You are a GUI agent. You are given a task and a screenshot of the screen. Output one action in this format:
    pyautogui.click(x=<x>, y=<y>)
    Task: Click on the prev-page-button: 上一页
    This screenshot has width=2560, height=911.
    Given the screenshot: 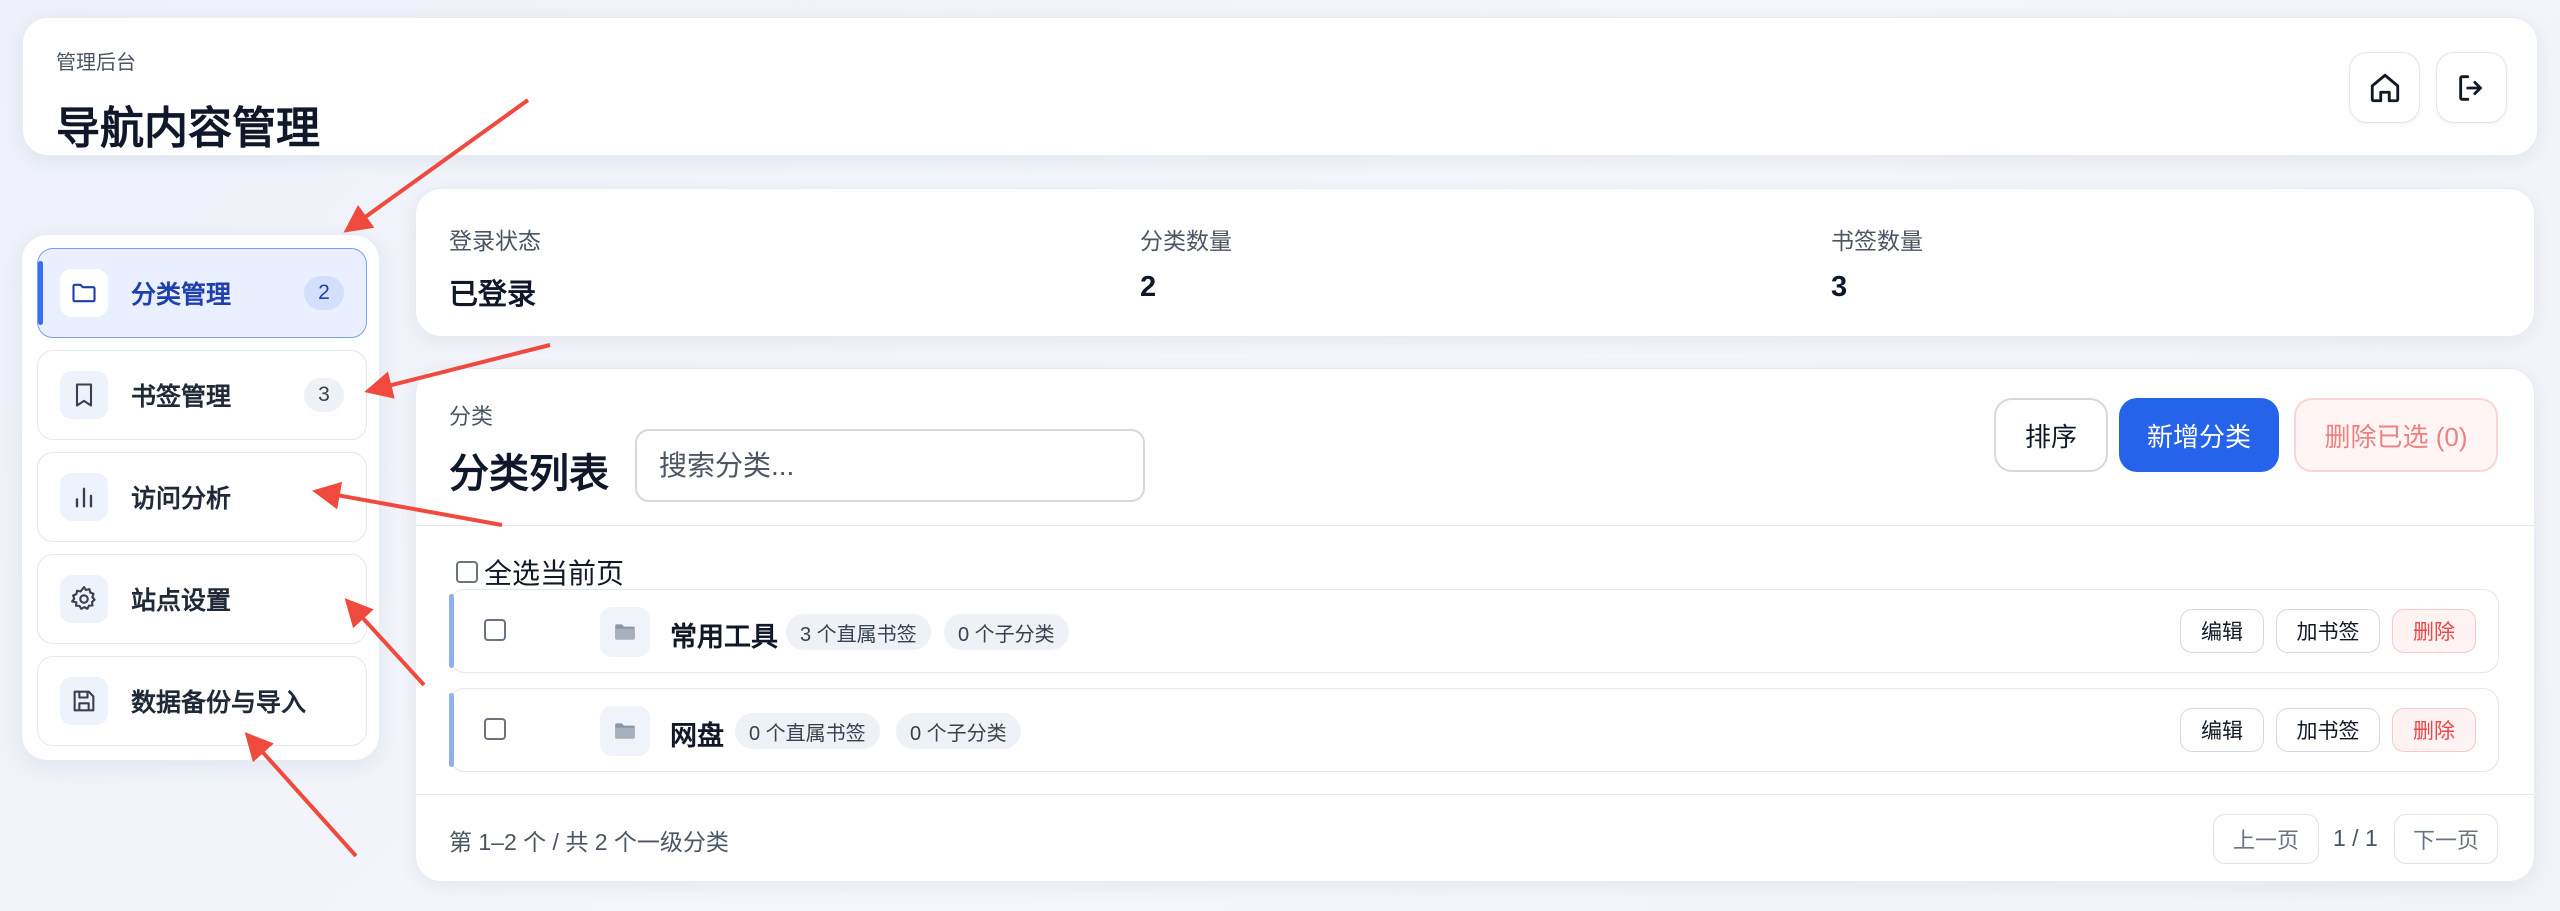 What is the action you would take?
    pyautogui.click(x=2266, y=839)
    